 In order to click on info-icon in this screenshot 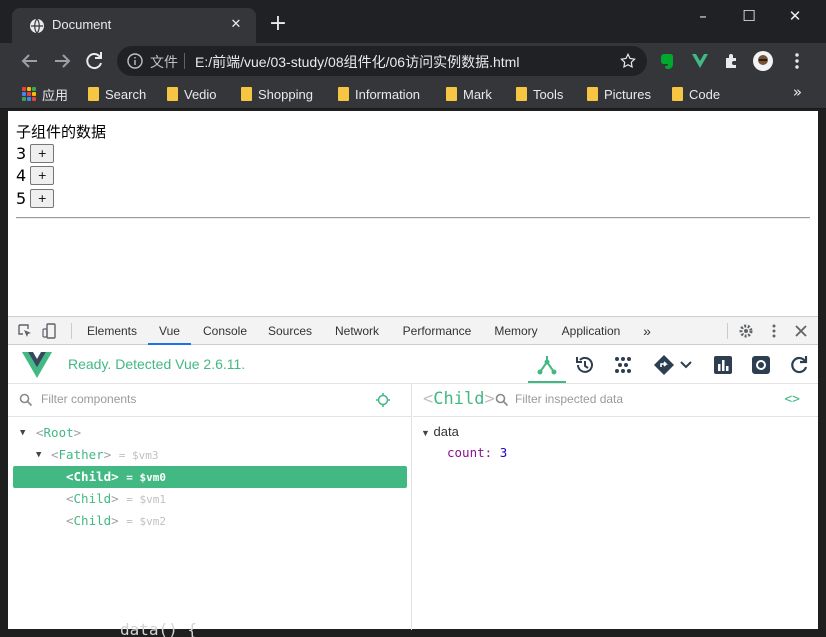, I will do `click(135, 61)`.